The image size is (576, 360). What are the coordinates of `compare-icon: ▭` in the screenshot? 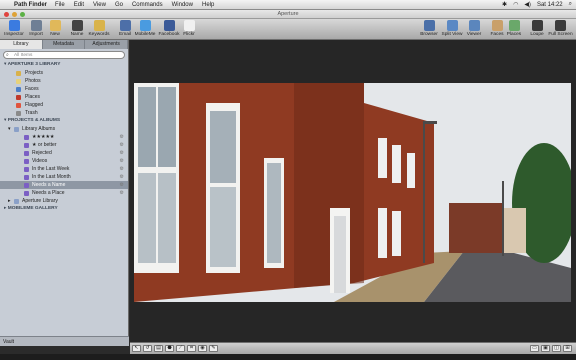 It's located at (534, 348).